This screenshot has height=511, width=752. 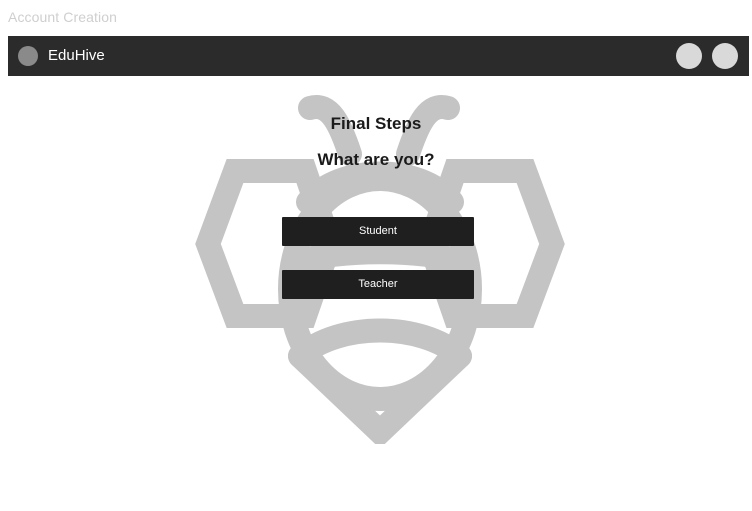 I want to click on teacher-button: Teacher, so click(x=378, y=284).